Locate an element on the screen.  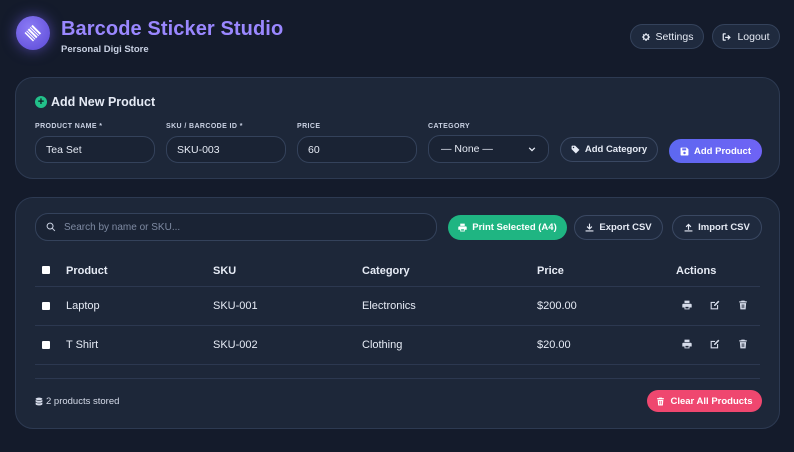
cell-category: Electronics is located at coordinates (389, 306).